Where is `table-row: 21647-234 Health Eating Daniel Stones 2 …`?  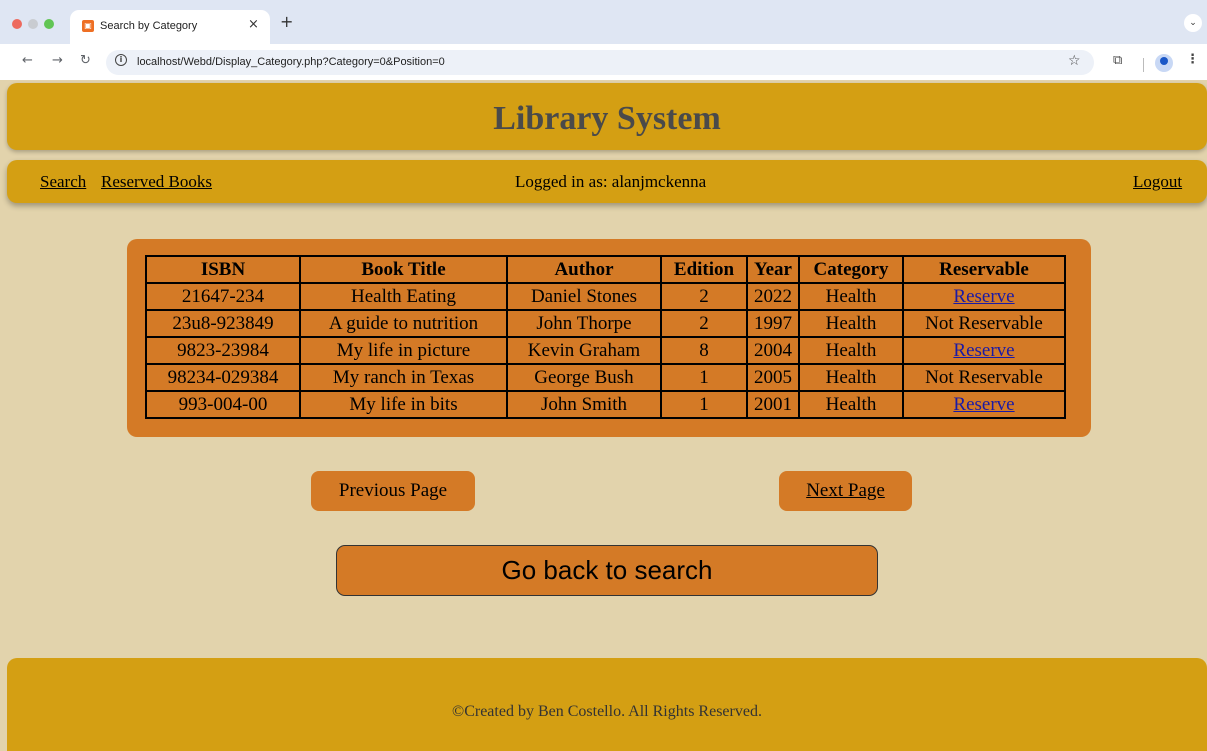
table-row: 21647-234 Health Eating Daniel Stones 2 … is located at coordinates (605, 296).